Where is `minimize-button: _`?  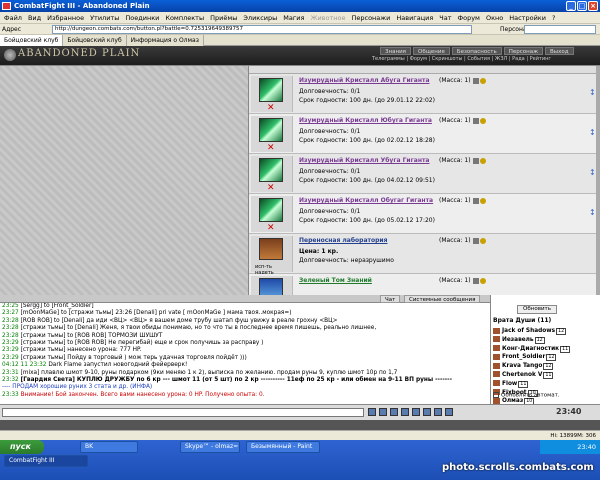 minimize-button: _ is located at coordinates (571, 6).